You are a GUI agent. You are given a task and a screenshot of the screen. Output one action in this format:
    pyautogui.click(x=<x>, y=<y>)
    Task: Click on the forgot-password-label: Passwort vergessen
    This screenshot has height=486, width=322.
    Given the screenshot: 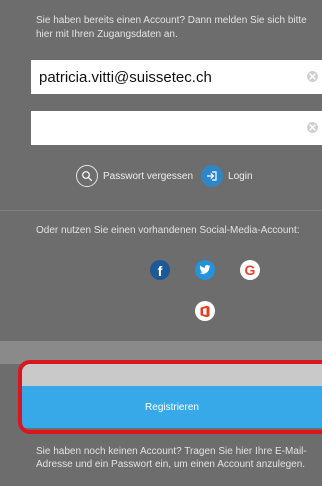 What is the action you would take?
    pyautogui.click(x=148, y=176)
    